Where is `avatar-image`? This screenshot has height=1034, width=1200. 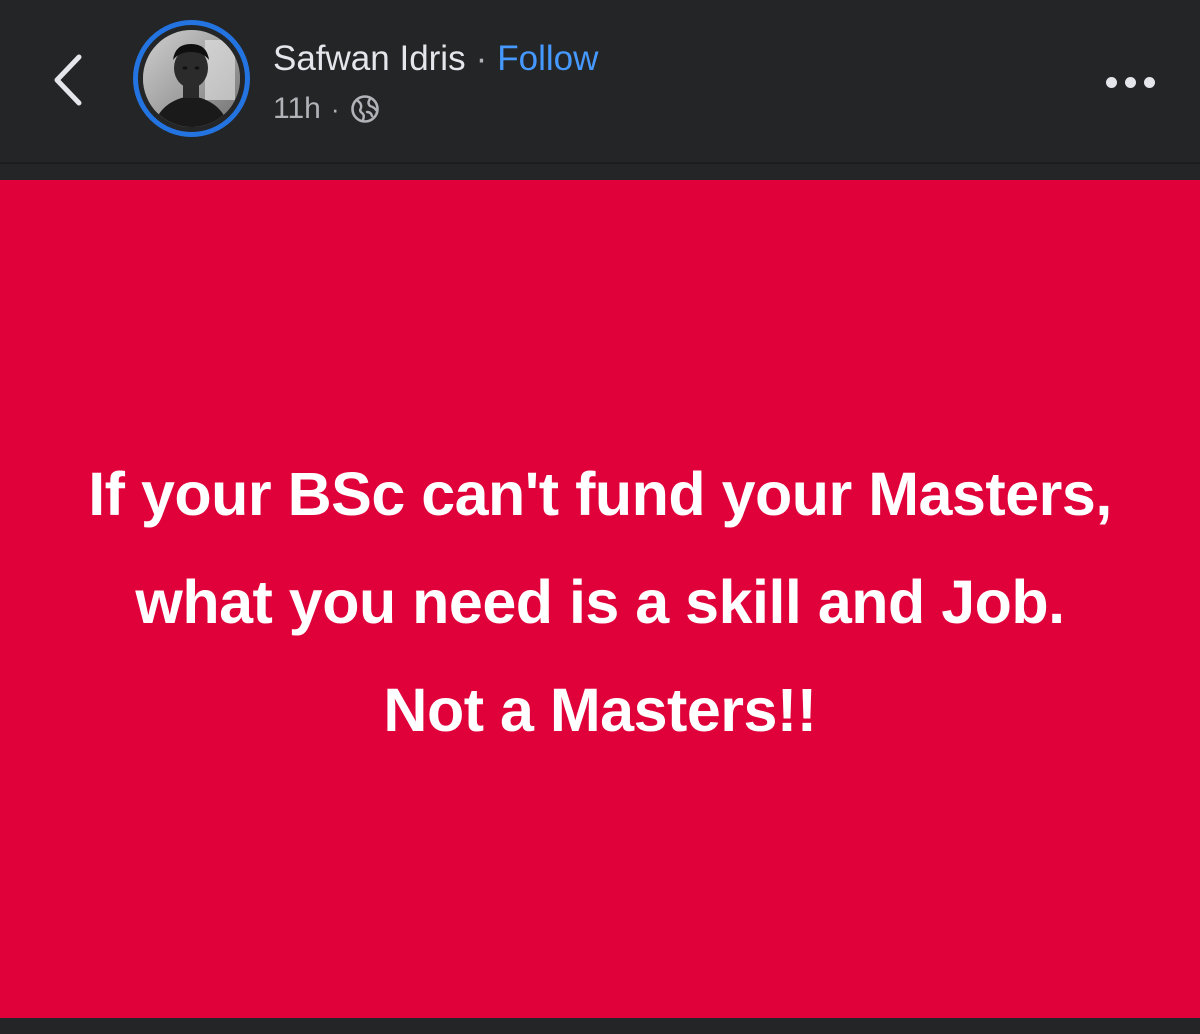 avatar-image is located at coordinates (191, 78).